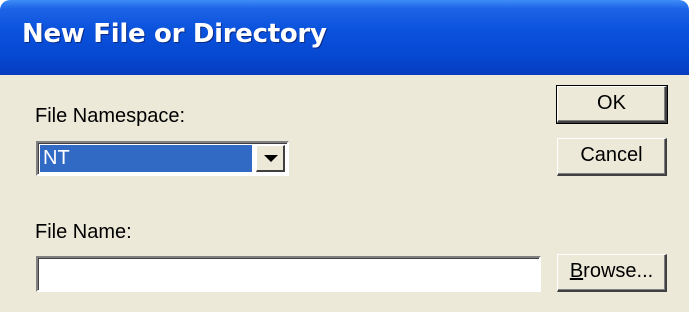 This screenshot has height=312, width=689. What do you see at coordinates (174, 34) in the screenshot?
I see `window-title: New File or Directory` at bounding box center [174, 34].